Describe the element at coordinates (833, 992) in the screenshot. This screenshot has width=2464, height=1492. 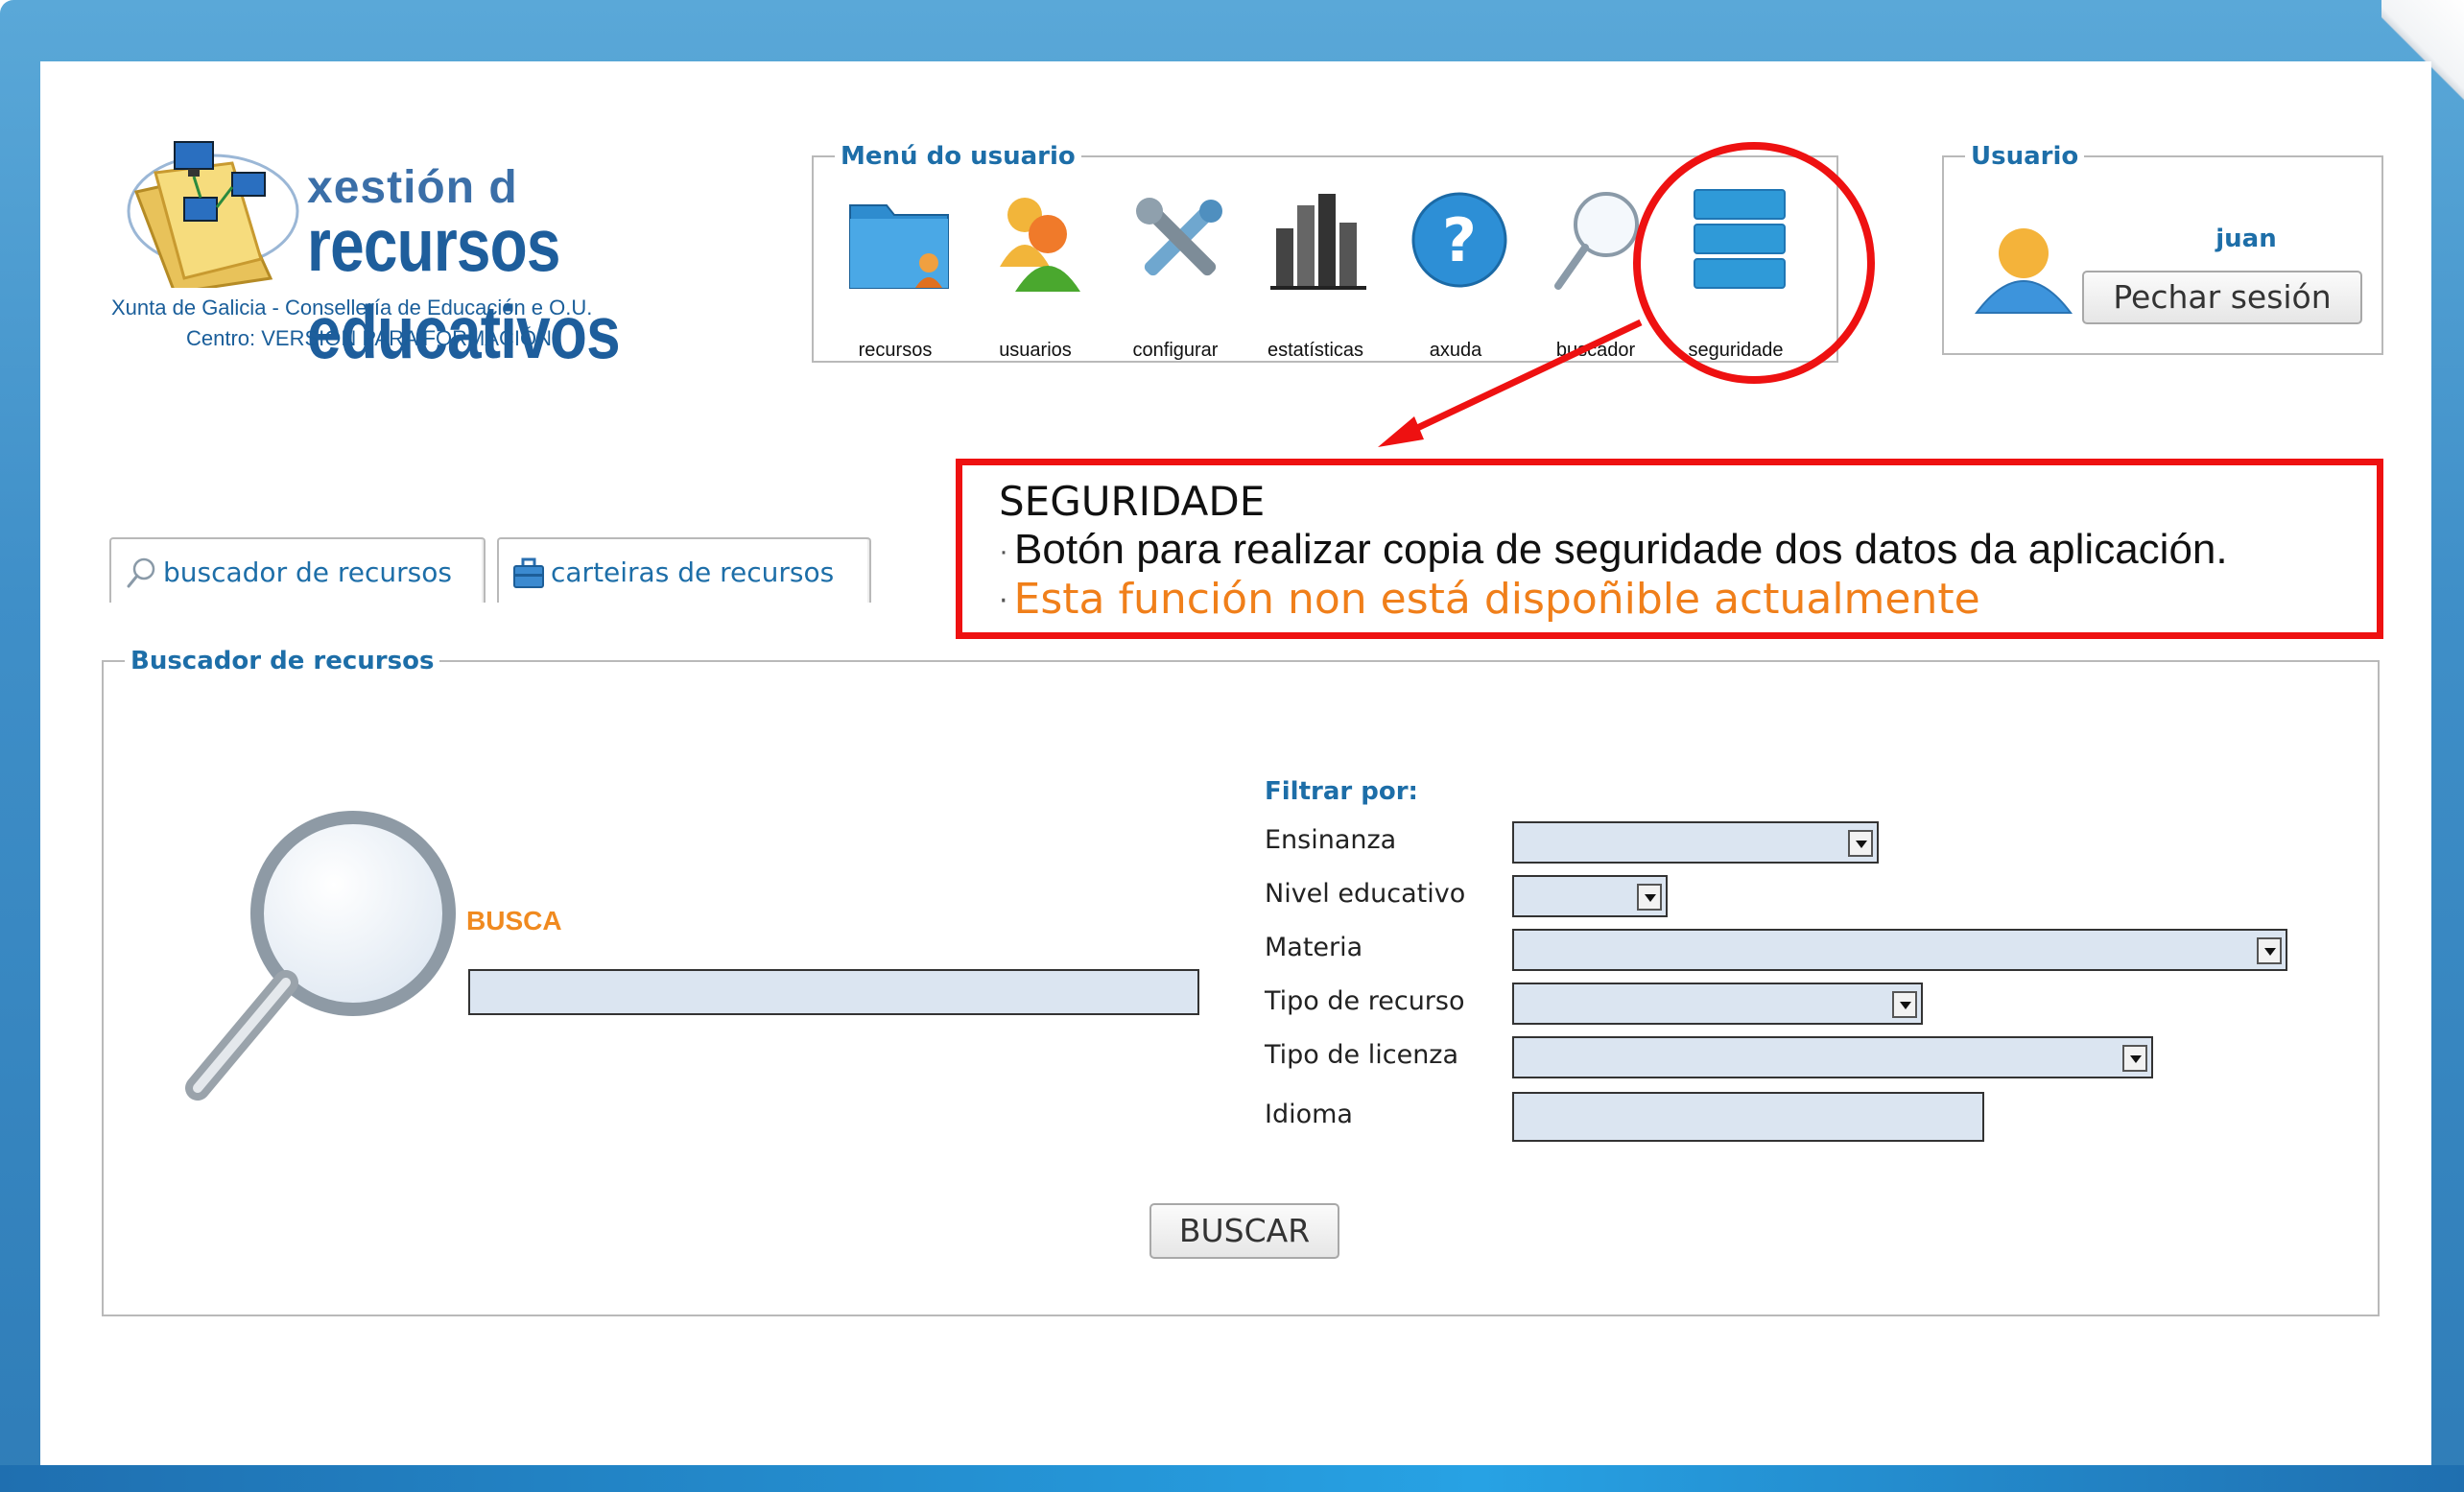
I see `search-input` at that location.